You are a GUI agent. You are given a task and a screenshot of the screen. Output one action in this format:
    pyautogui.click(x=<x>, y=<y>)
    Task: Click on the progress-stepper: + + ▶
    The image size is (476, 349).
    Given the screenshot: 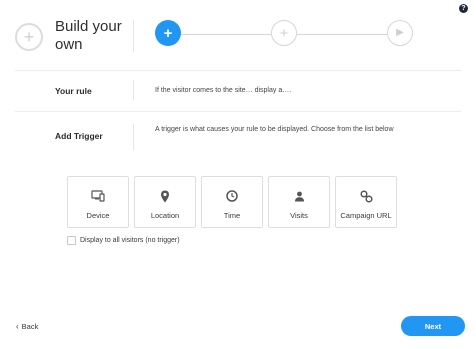 What is the action you would take?
    pyautogui.click(x=285, y=35)
    